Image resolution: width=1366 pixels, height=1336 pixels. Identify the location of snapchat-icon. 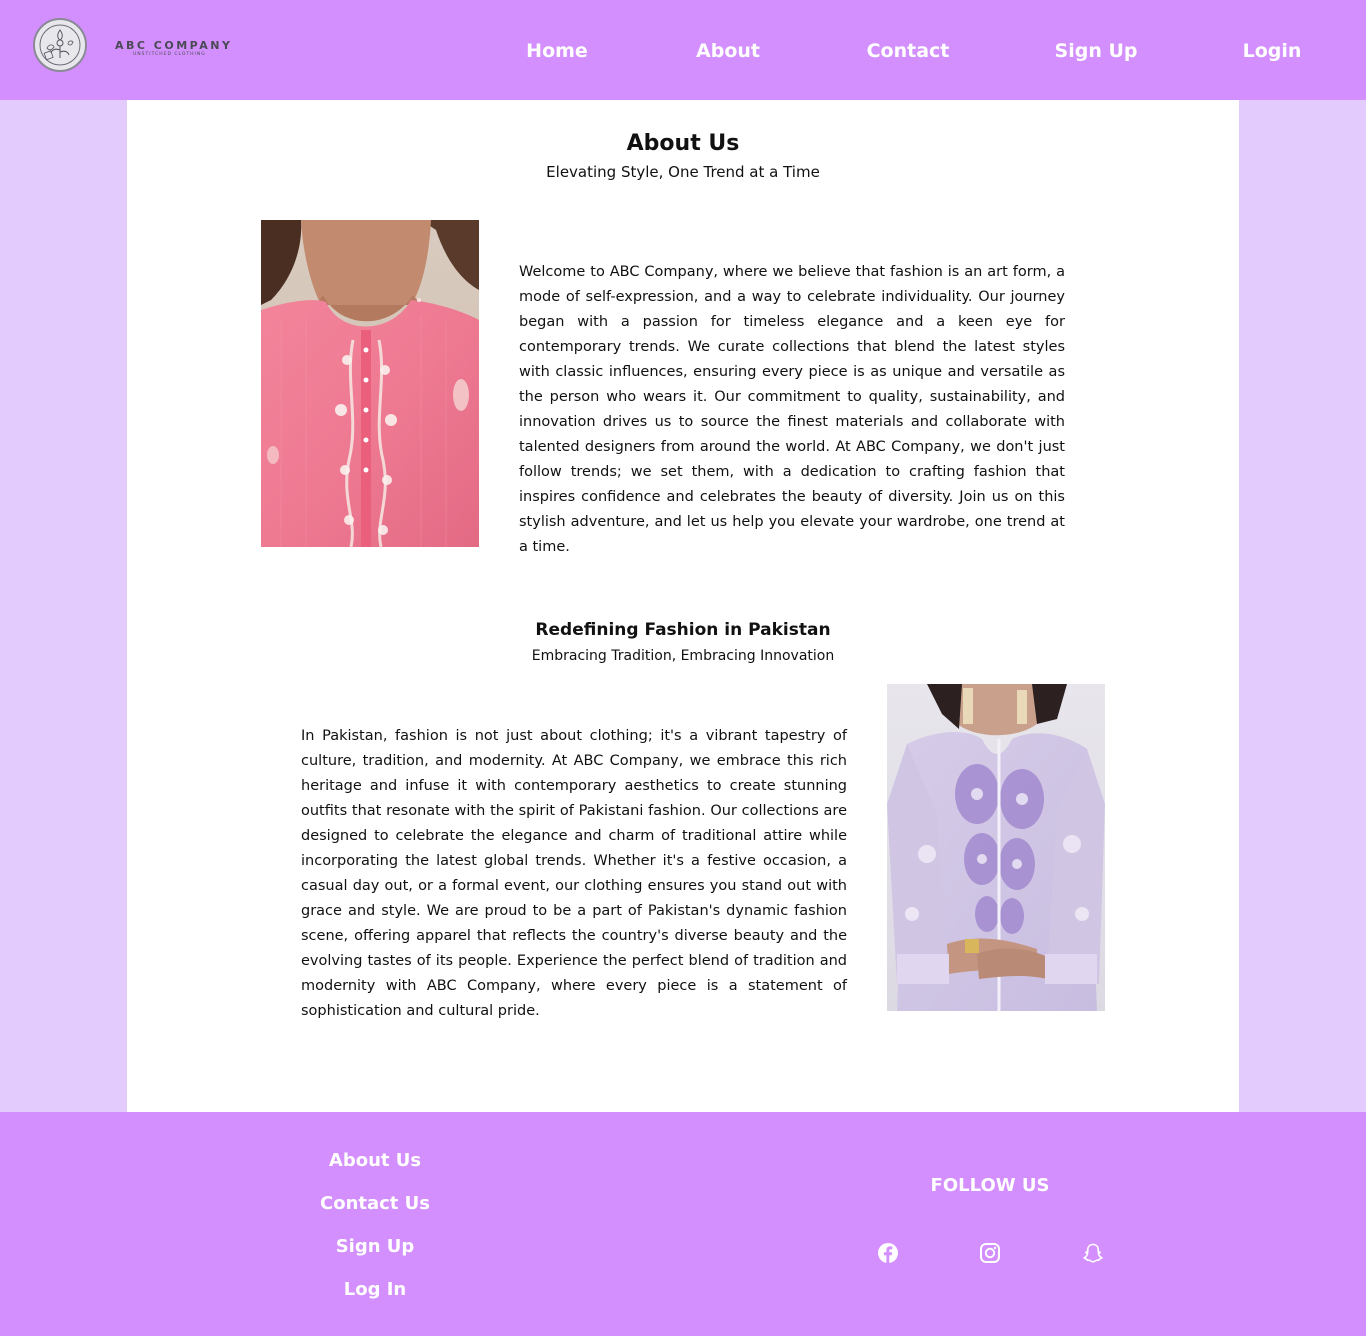
(1093, 1253).